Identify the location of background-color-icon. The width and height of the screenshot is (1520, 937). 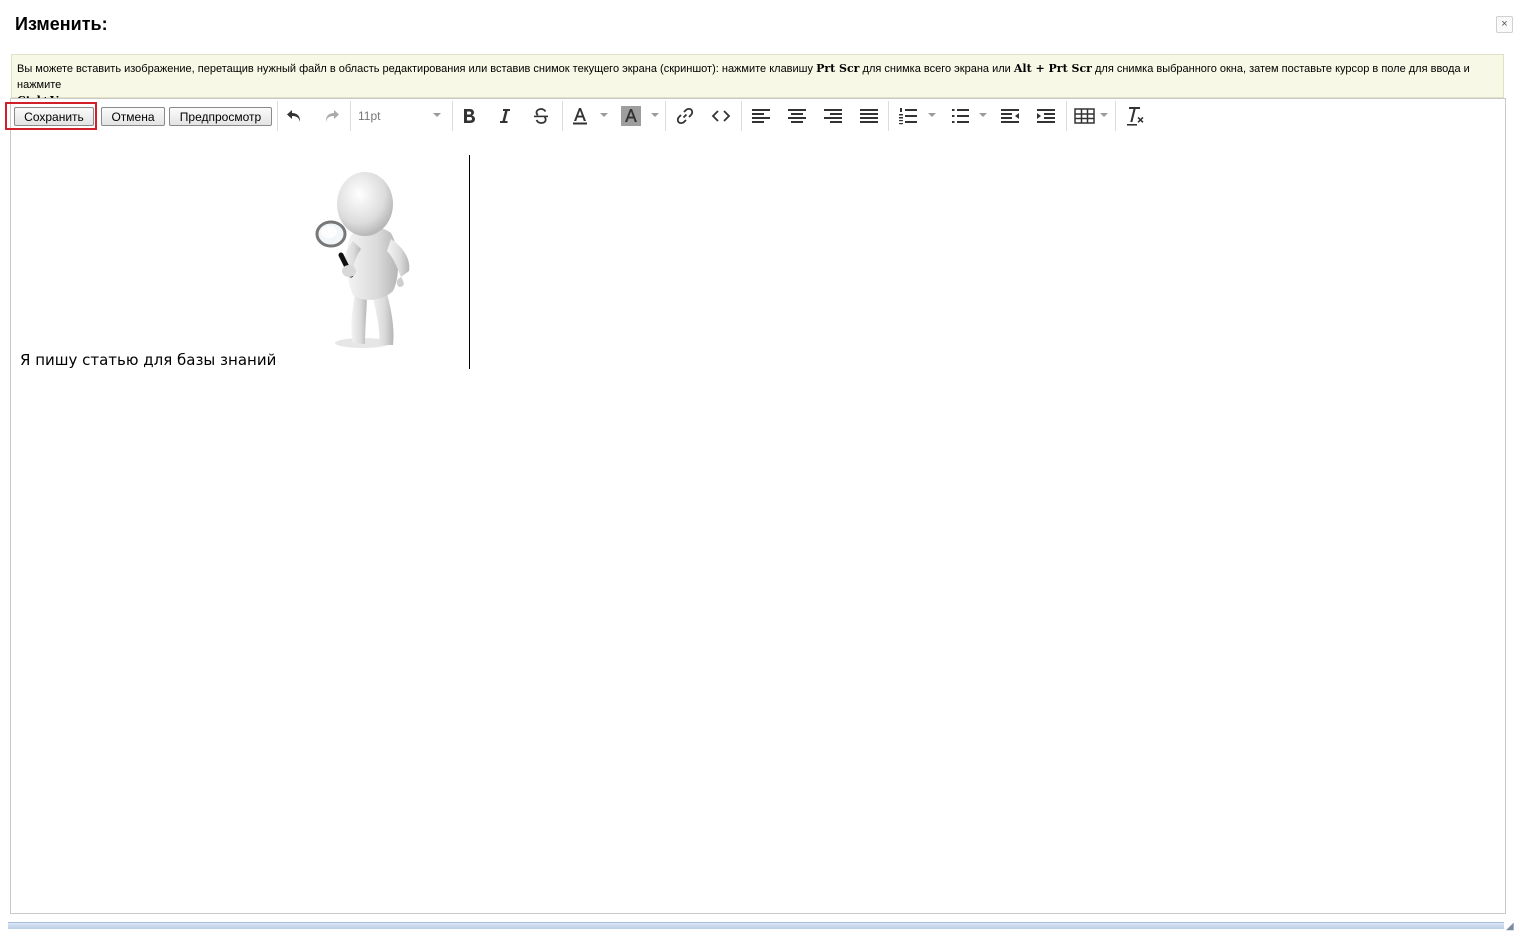
(631, 116).